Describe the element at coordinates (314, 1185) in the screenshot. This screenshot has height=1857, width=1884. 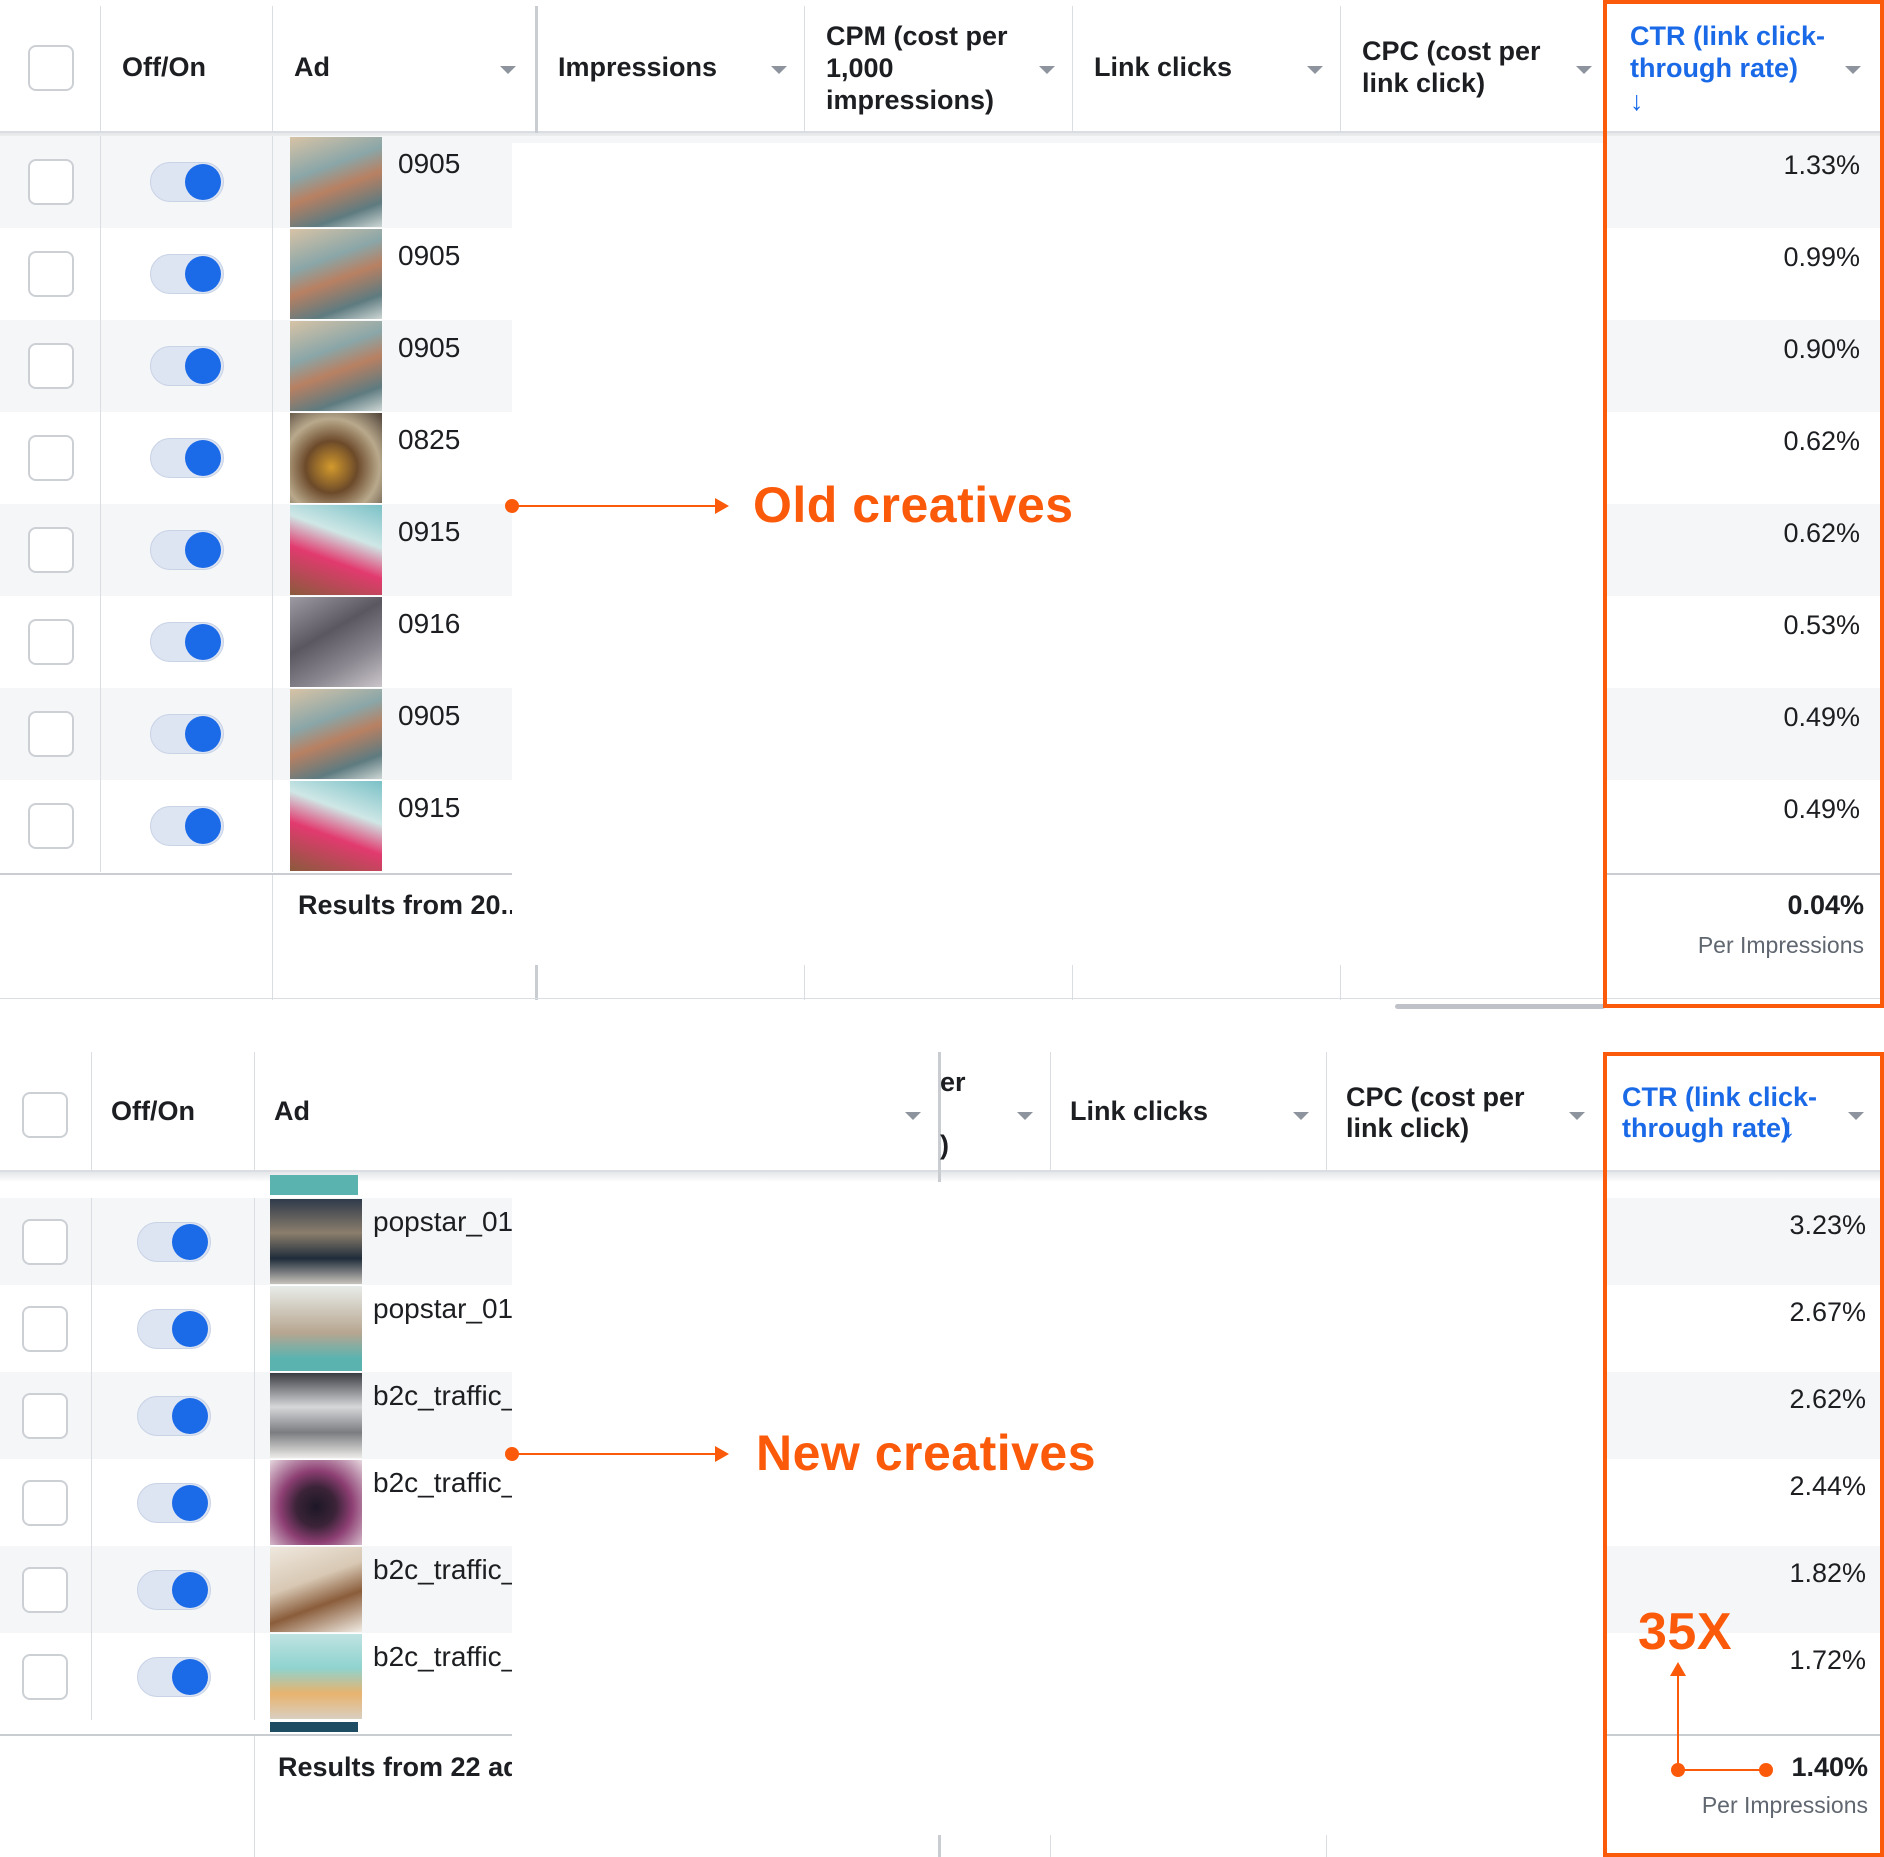
I see `partial-thumbnail` at that location.